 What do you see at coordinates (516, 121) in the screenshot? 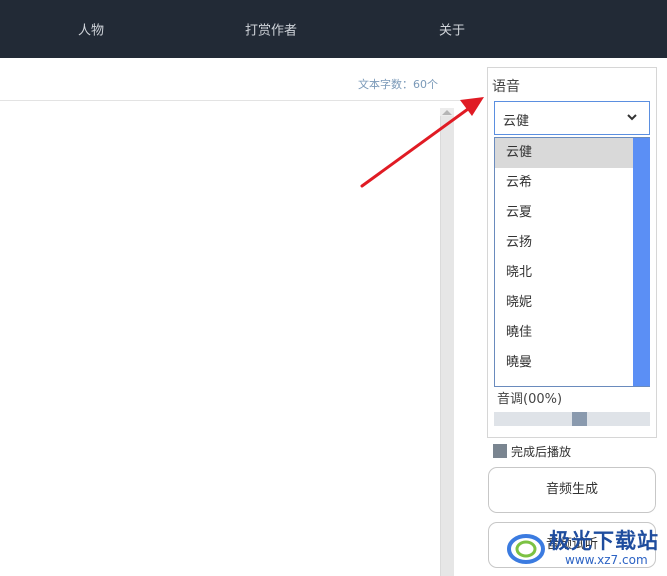
I see `voice-select-value: 云健` at bounding box center [516, 121].